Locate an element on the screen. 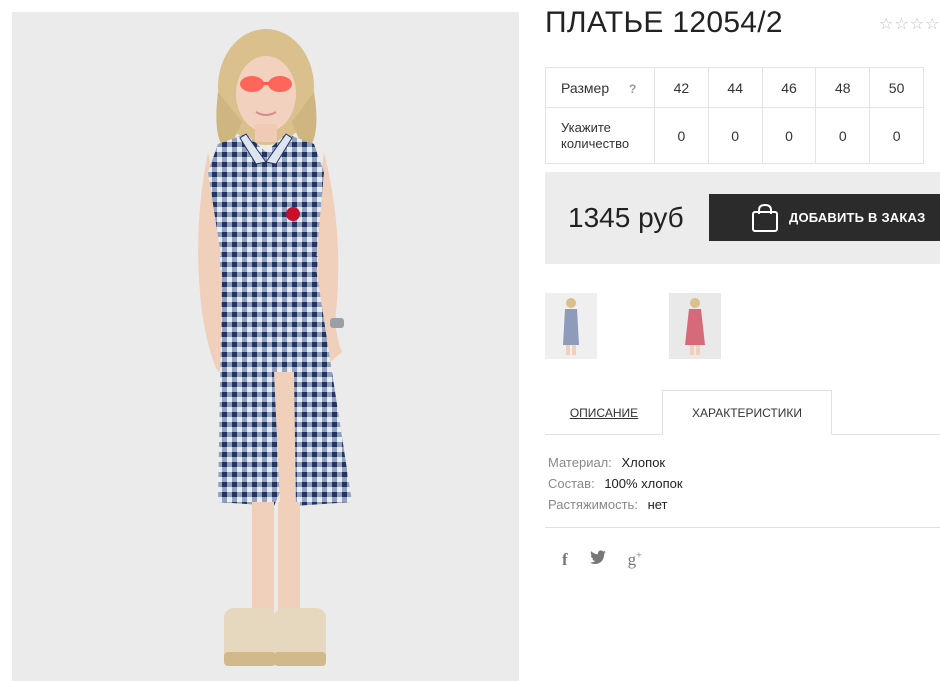 The width and height of the screenshot is (940, 681). quantity-input-size-44: 0 is located at coordinates (735, 135).